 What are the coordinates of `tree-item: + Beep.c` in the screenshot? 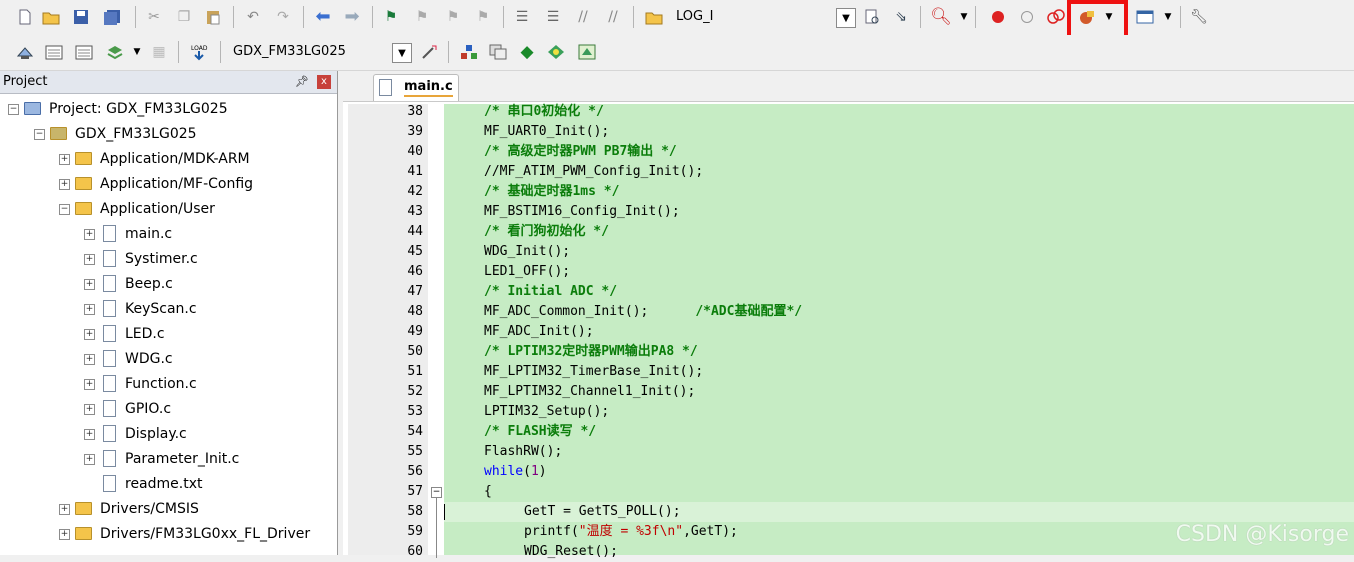 It's located at (168, 284).